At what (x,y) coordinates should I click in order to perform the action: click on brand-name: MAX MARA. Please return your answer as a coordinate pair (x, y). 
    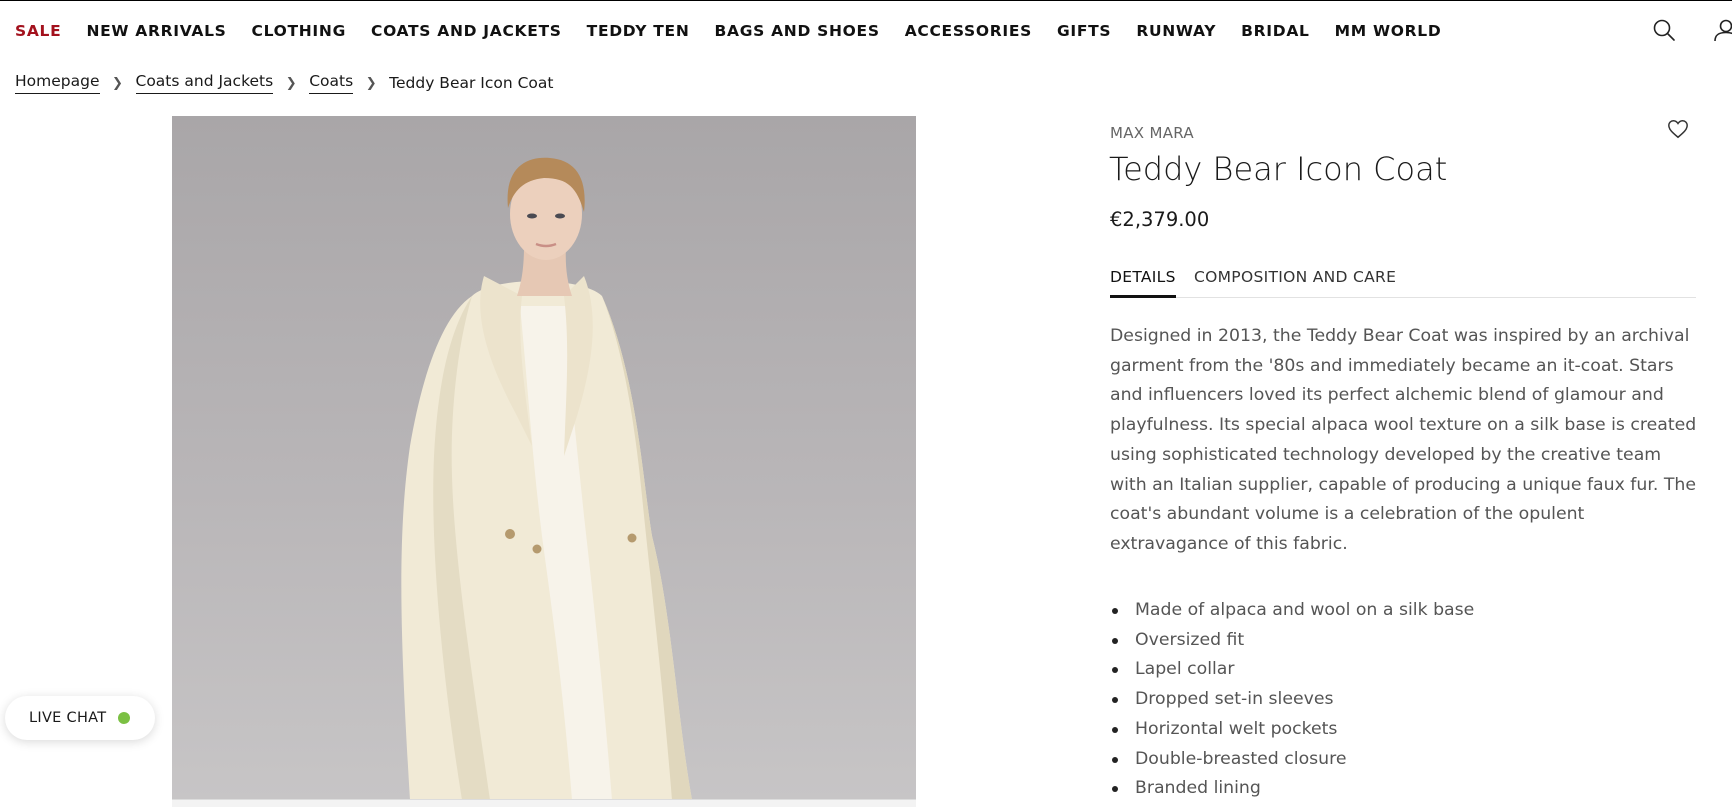
    Looking at the image, I should click on (1152, 133).